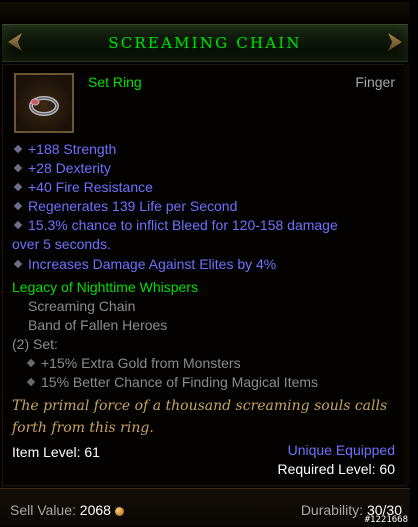  What do you see at coordinates (205, 507) in the screenshot?
I see `tooltip-footer: Sell Value: 2068 Durability: 30/30` at bounding box center [205, 507].